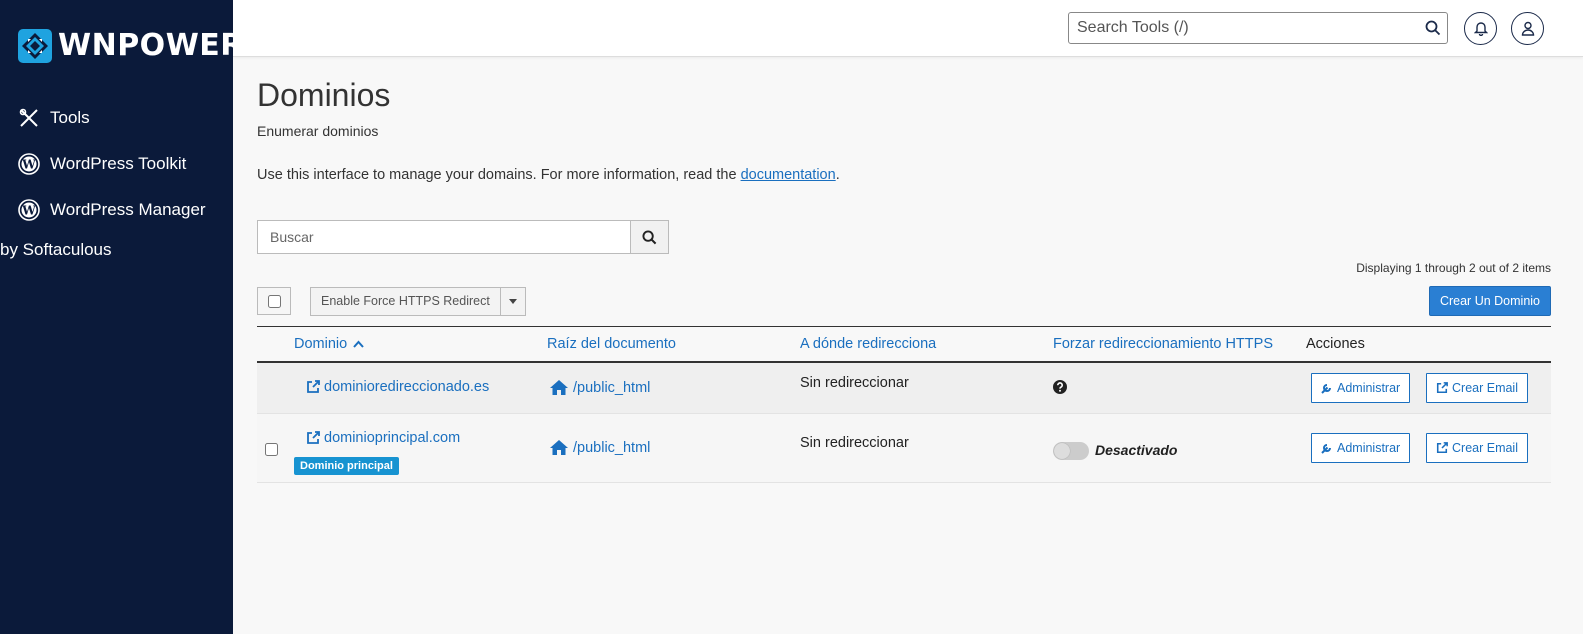 The image size is (1583, 634). I want to click on force-https-toggle, so click(1071, 451).